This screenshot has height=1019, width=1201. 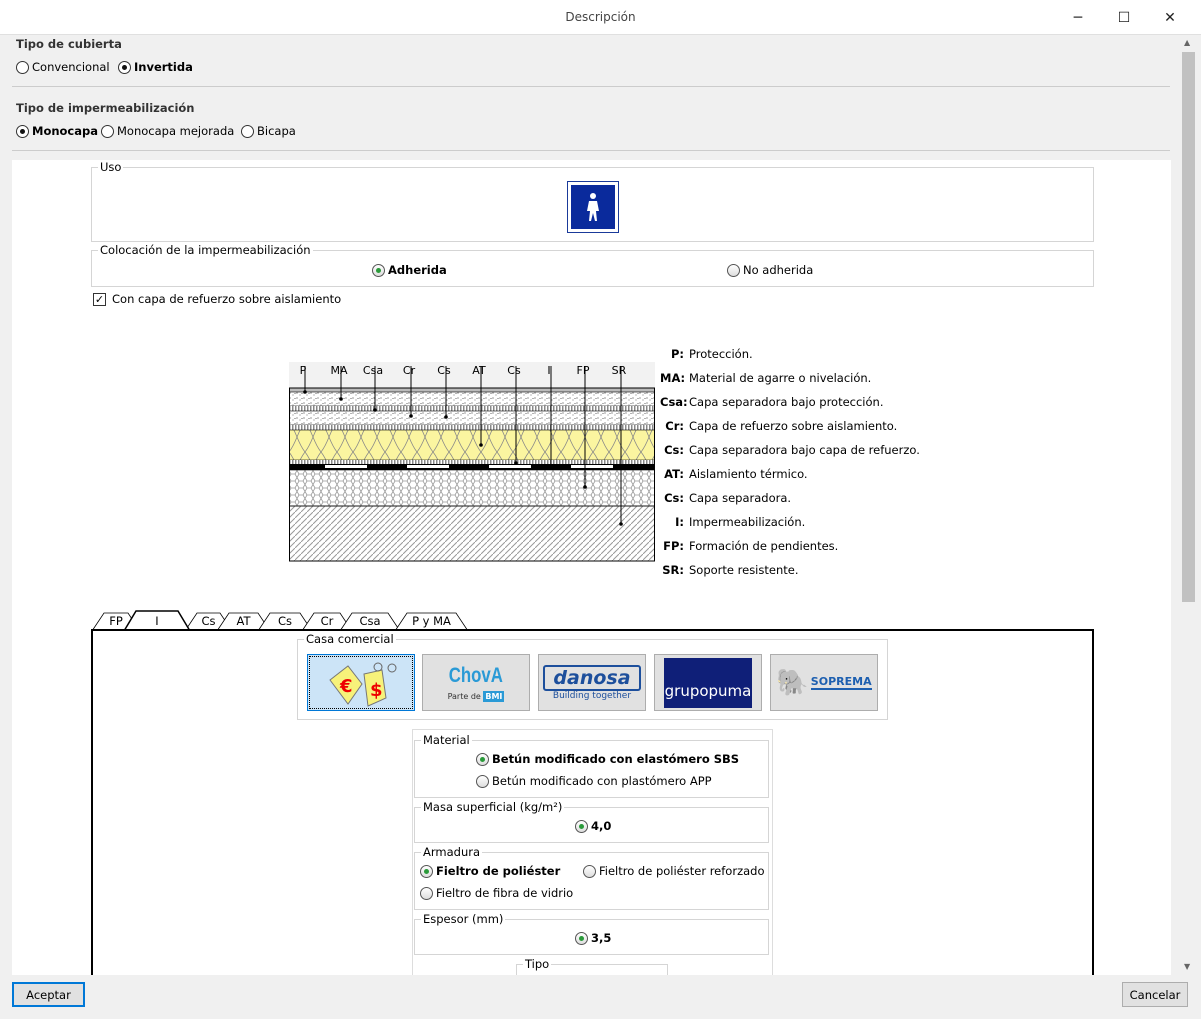 What do you see at coordinates (1124, 17) in the screenshot?
I see `maximize-button: ☐` at bounding box center [1124, 17].